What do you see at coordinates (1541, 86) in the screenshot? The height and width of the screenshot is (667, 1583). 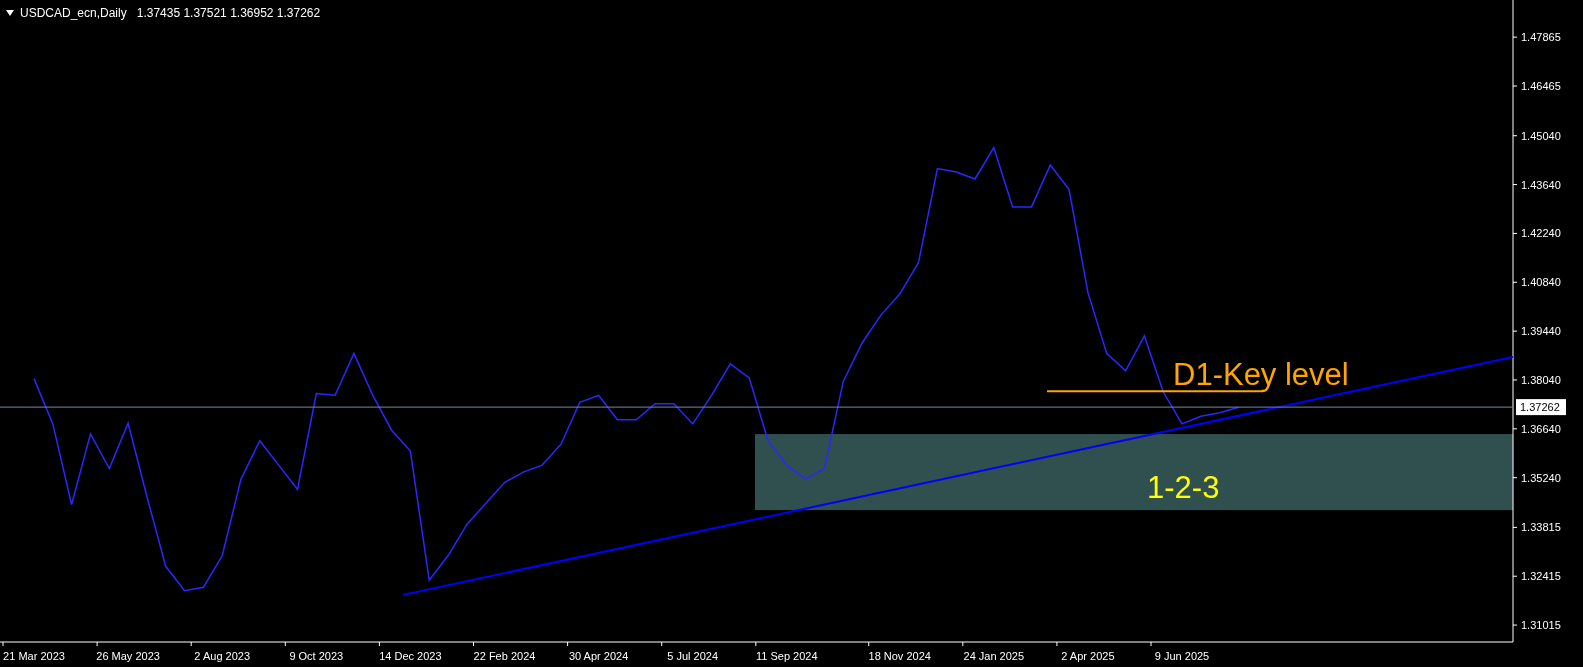 I see `price-axis-label: 1.46465` at bounding box center [1541, 86].